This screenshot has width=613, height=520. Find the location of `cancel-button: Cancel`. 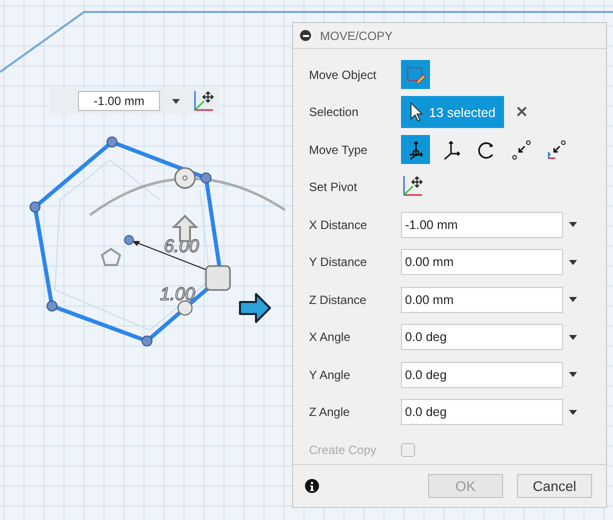

cancel-button: Cancel is located at coordinates (554, 486).